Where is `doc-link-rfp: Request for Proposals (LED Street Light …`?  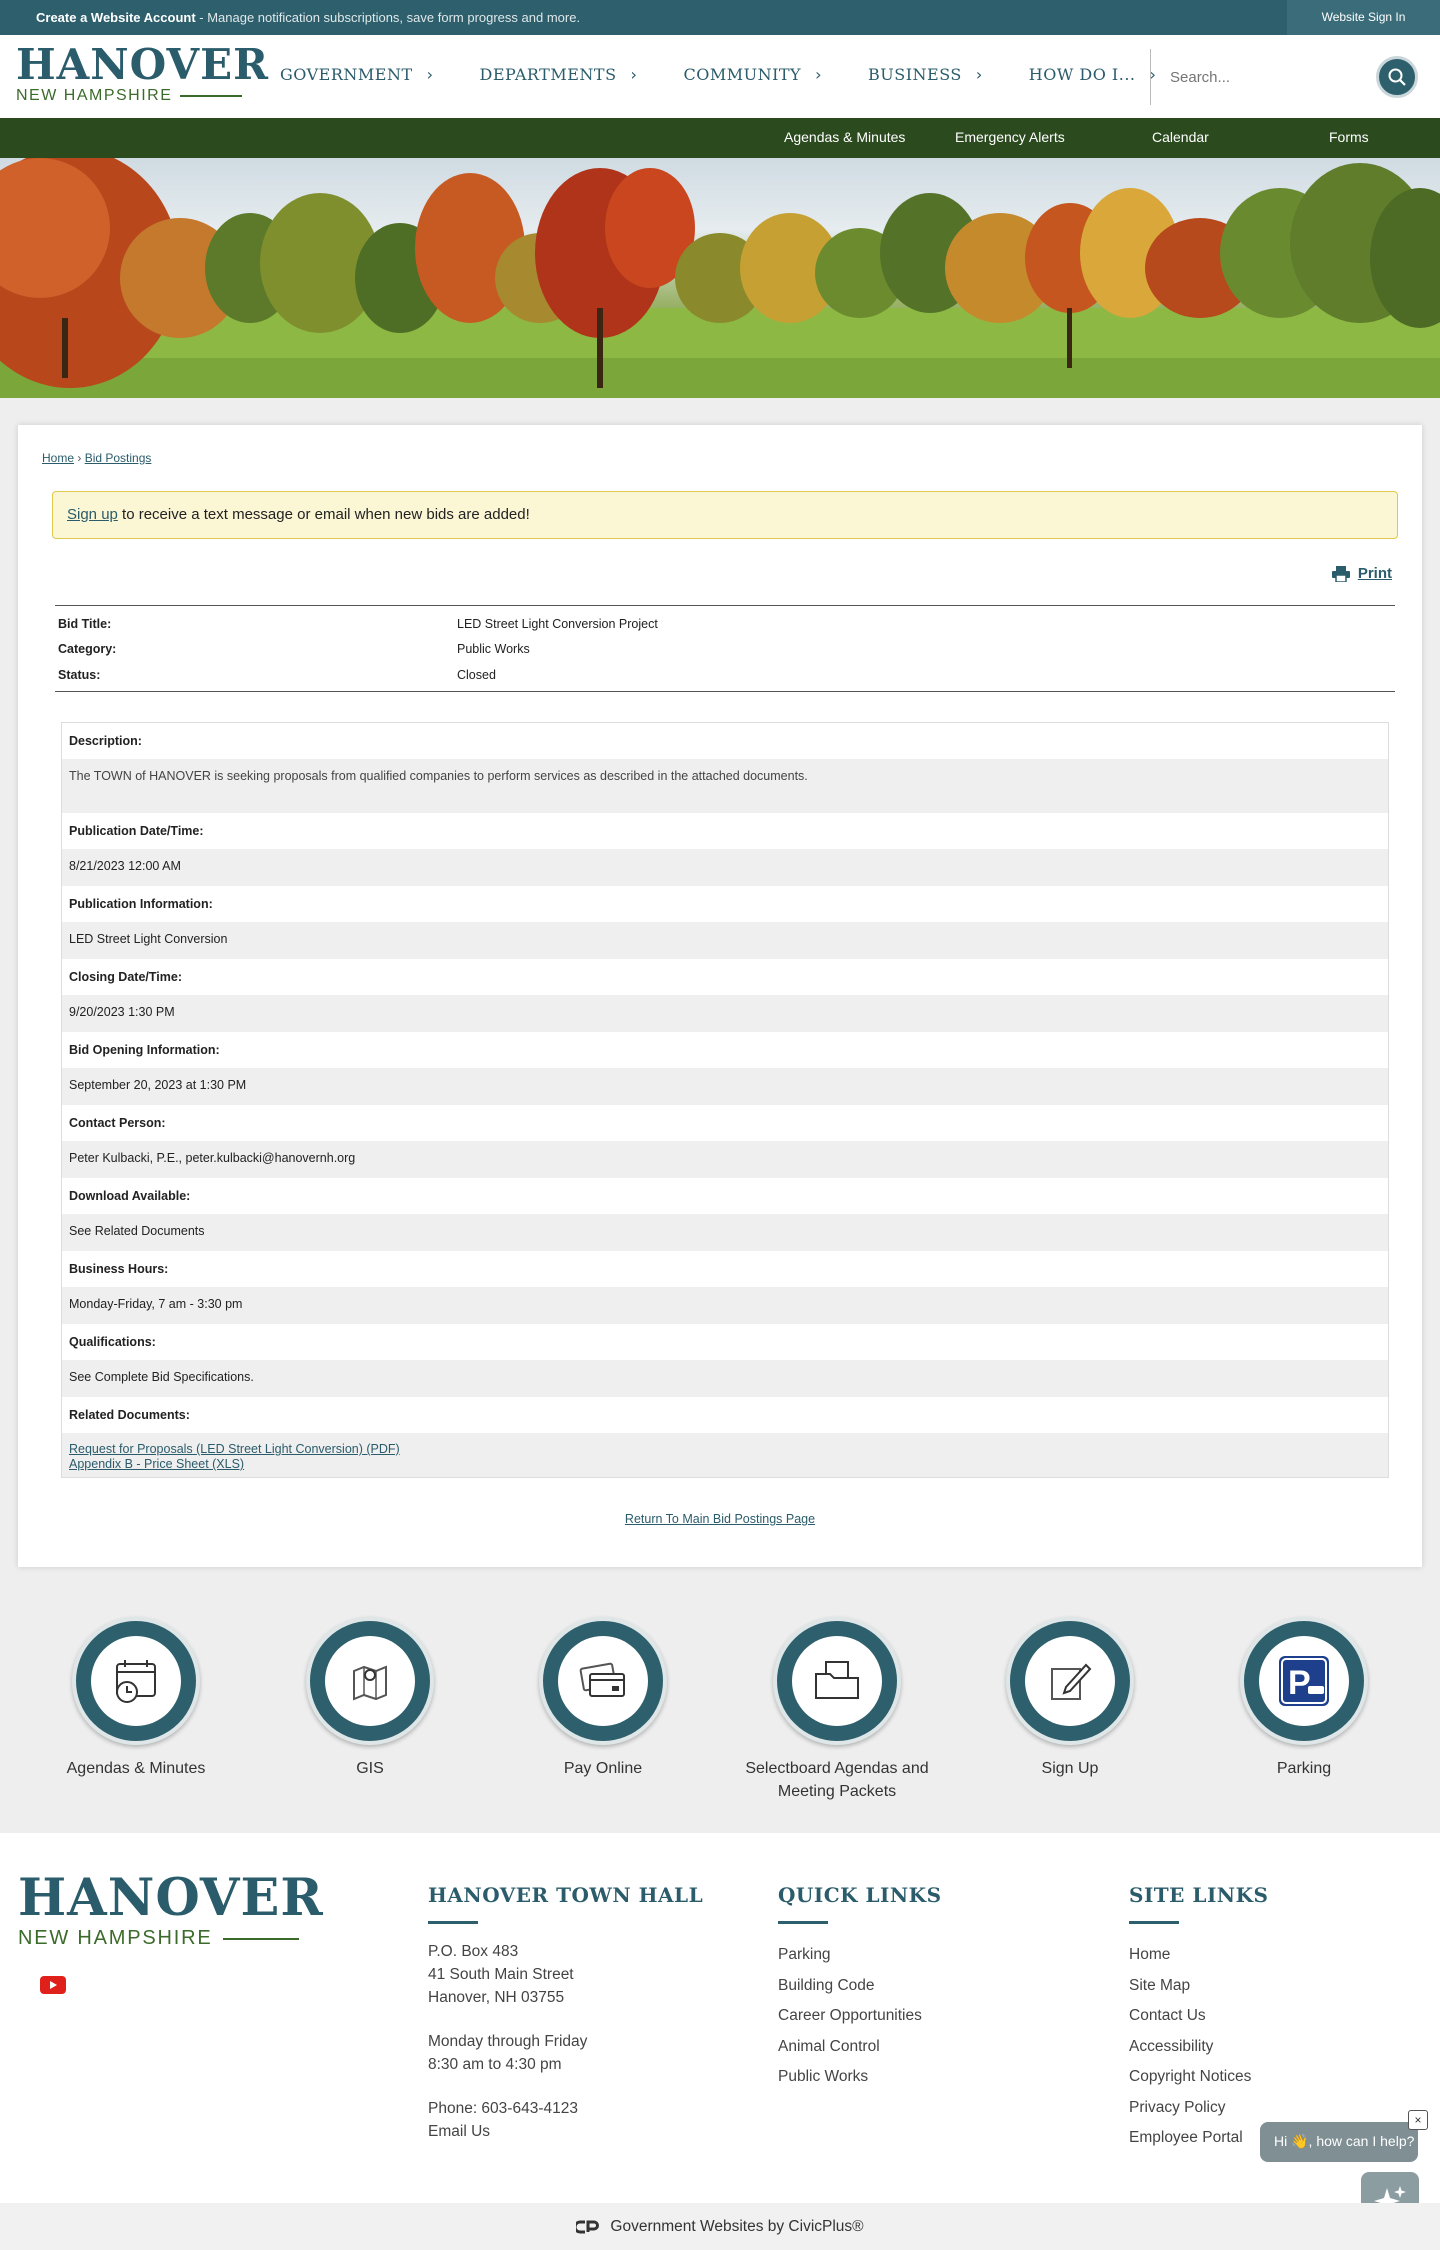 doc-link-rfp: Request for Proposals (LED Street Light … is located at coordinates (725, 1449).